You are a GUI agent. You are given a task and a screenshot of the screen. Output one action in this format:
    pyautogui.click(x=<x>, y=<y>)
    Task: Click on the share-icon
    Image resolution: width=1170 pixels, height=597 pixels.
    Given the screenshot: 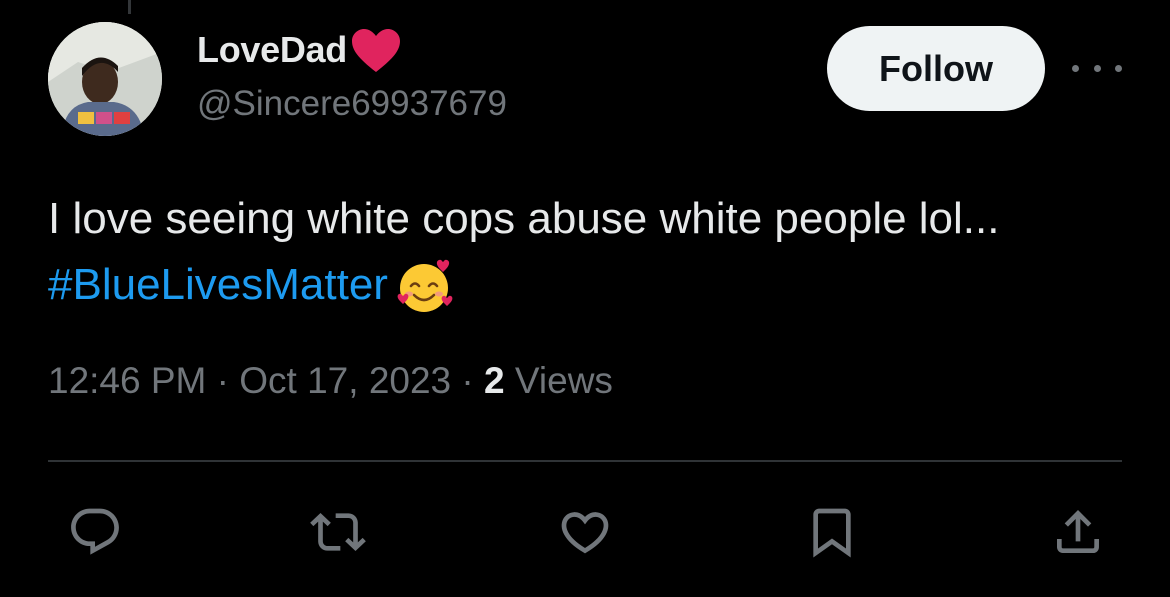 What is the action you would take?
    pyautogui.click(x=1078, y=532)
    